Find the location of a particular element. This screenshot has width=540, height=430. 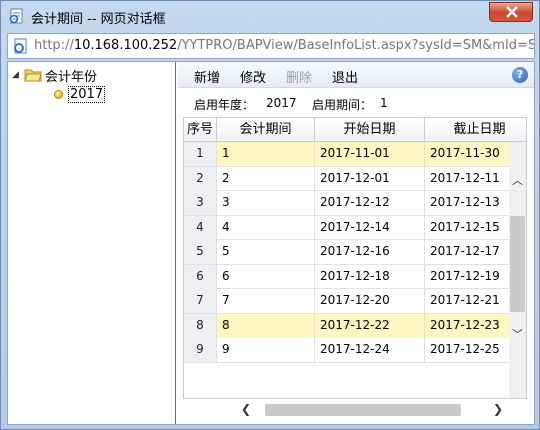

start-year-label: 启用年度： is located at coordinates (224, 105).